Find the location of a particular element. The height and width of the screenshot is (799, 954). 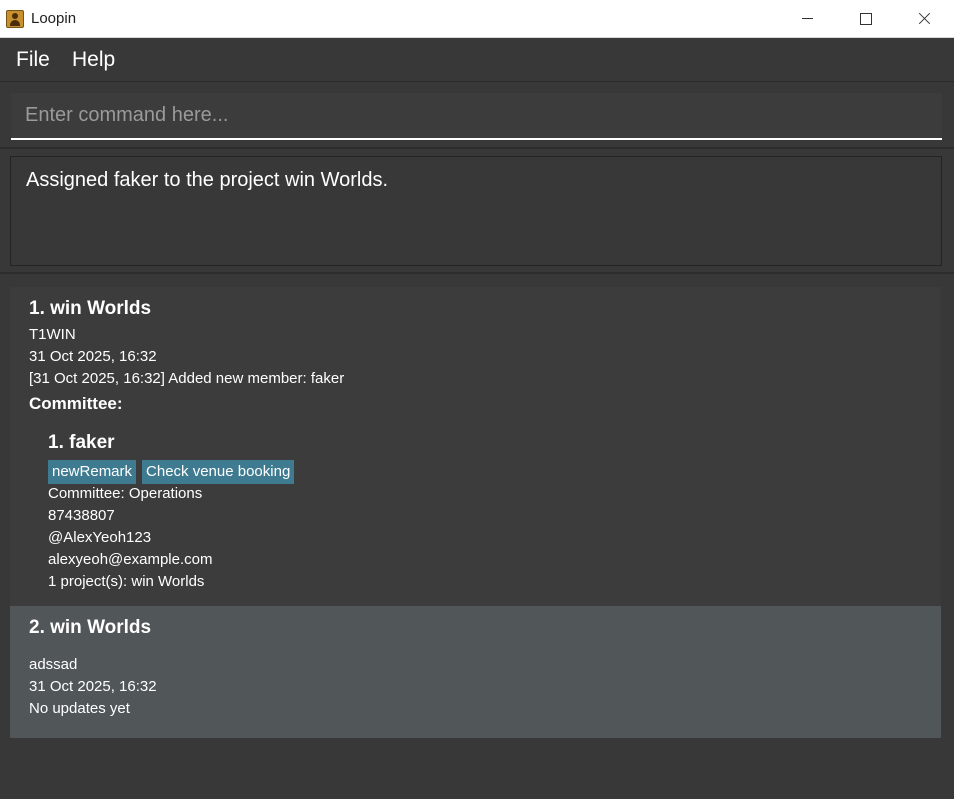

member-projects: 1 project(s): win Worlds is located at coordinates (126, 581).